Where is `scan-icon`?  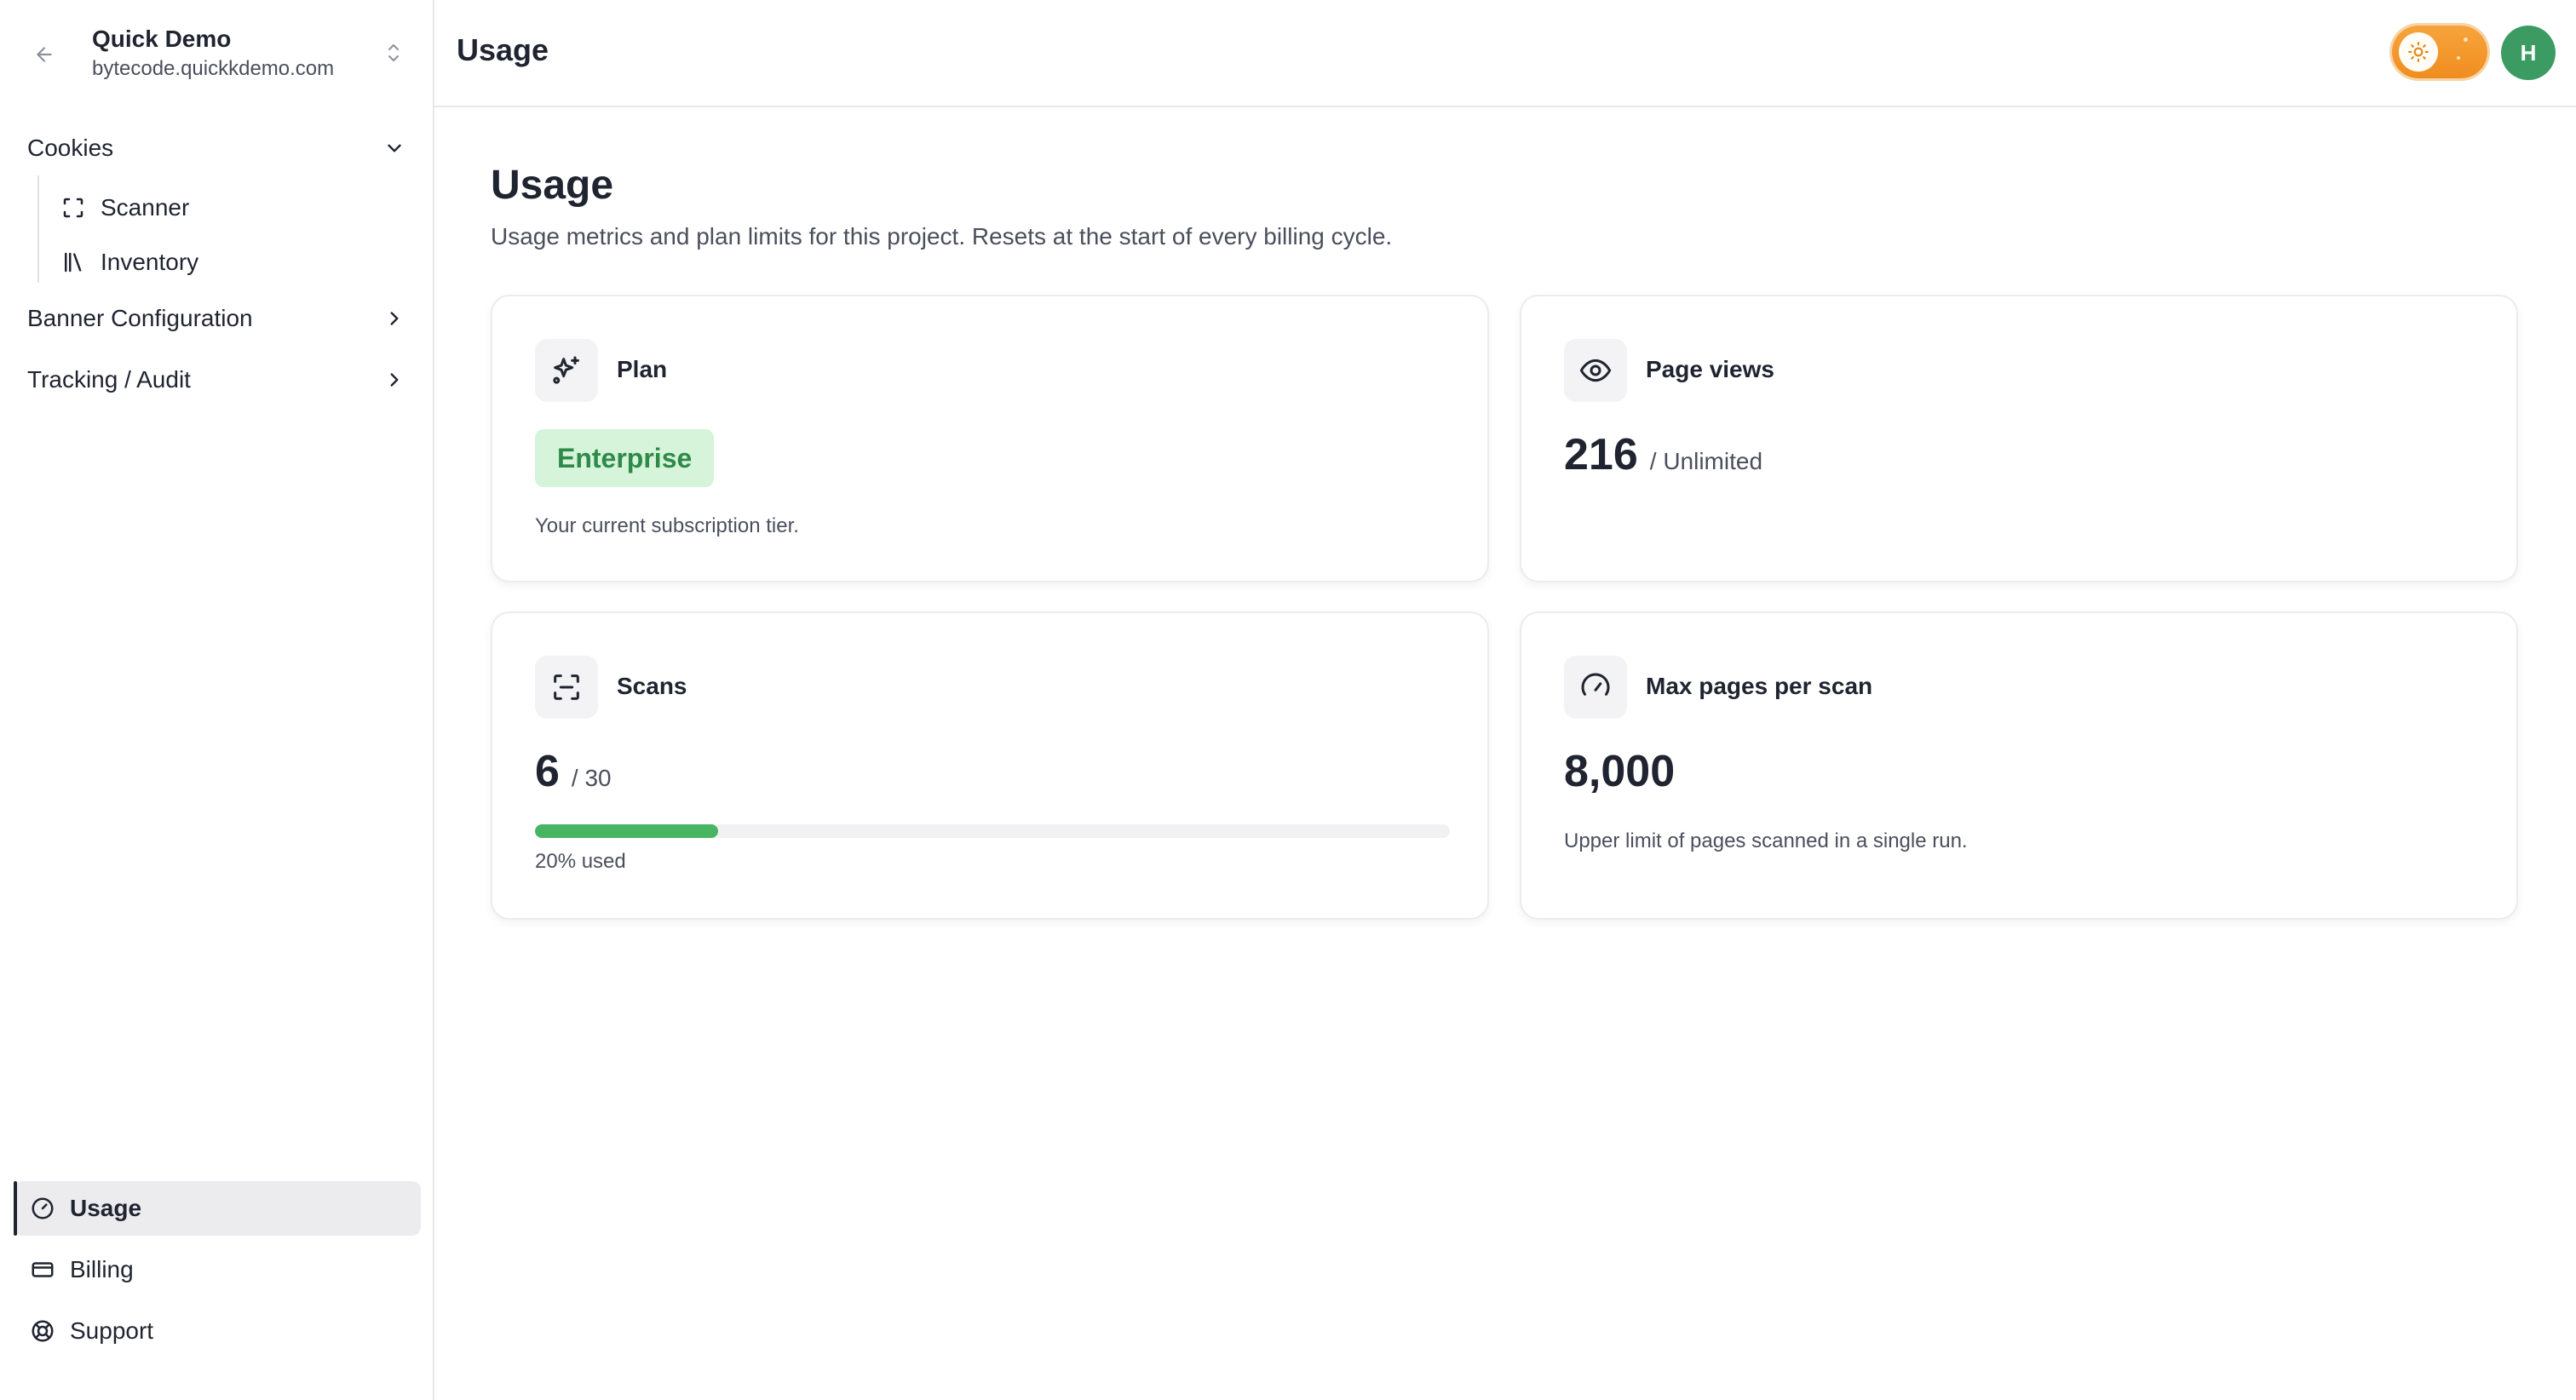 scan-icon is located at coordinates (567, 687).